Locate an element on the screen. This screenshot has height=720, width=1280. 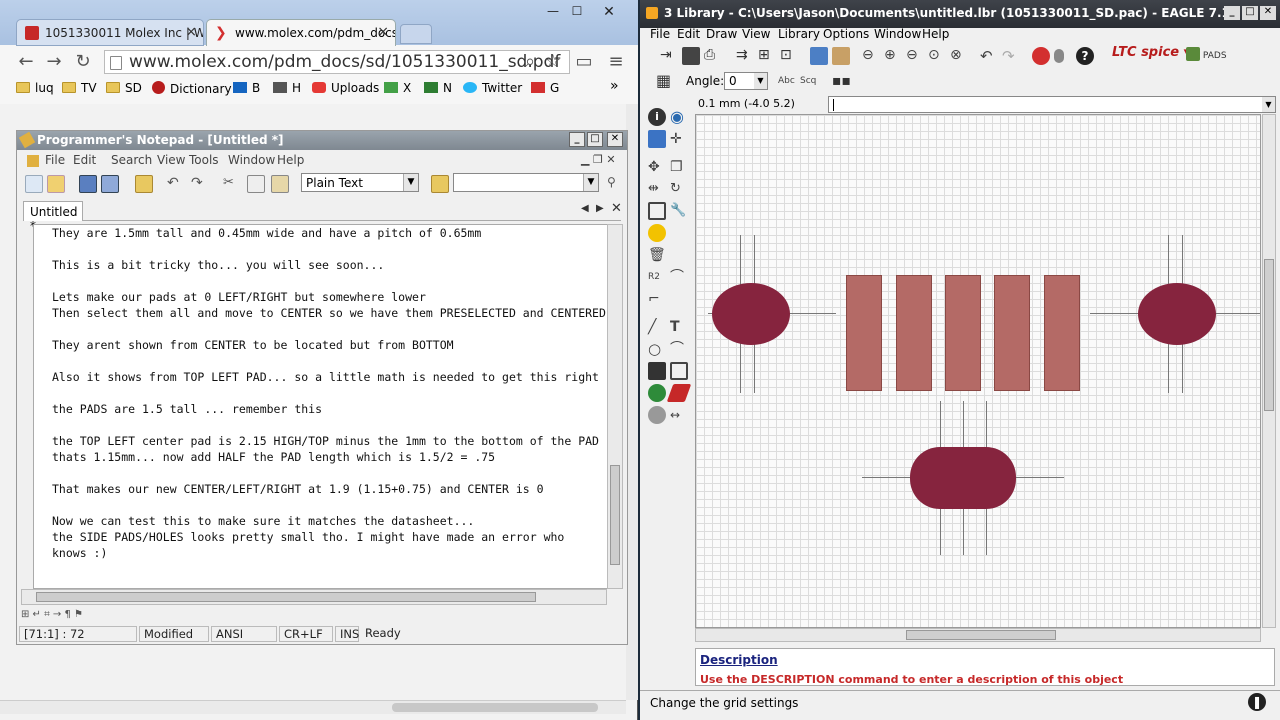
zoom-in-icon: ⊕ is located at coordinates (893, 56).